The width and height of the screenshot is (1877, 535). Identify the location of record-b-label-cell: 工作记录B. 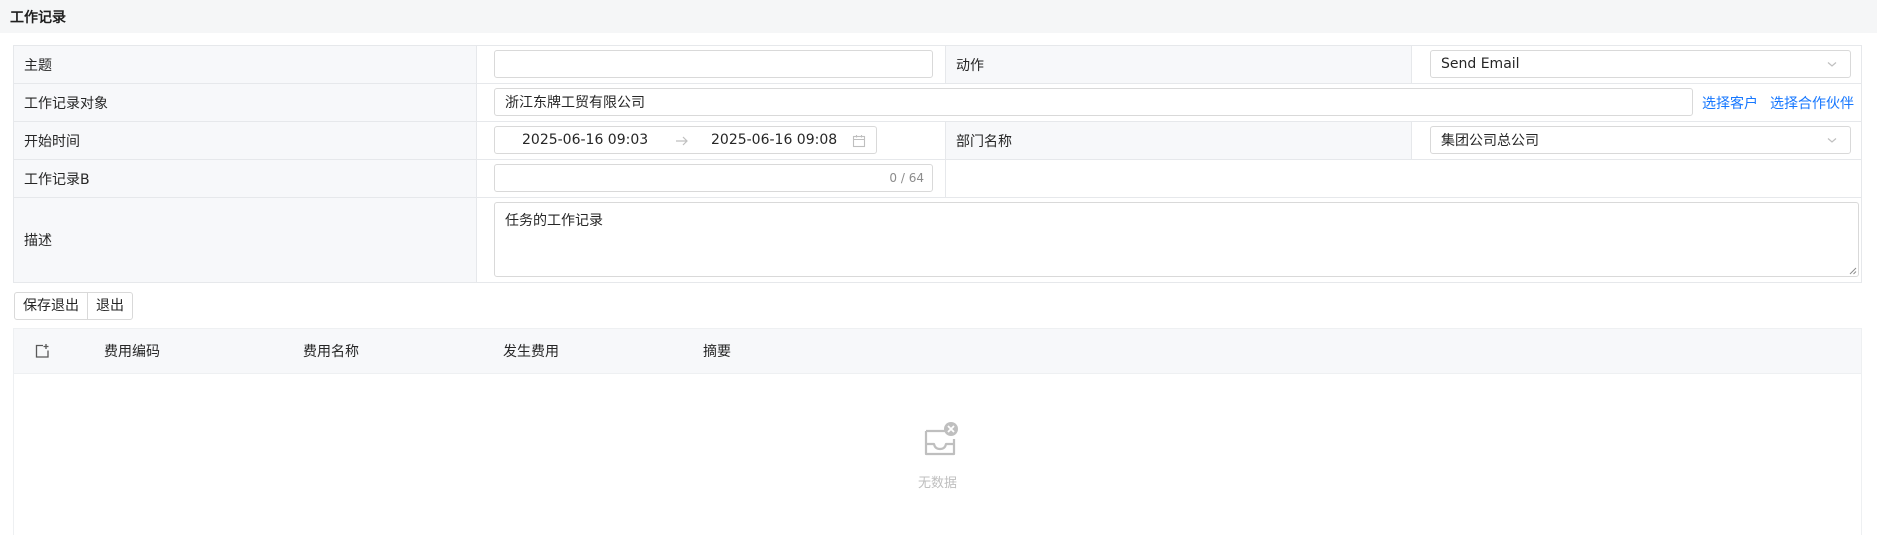
(245, 178).